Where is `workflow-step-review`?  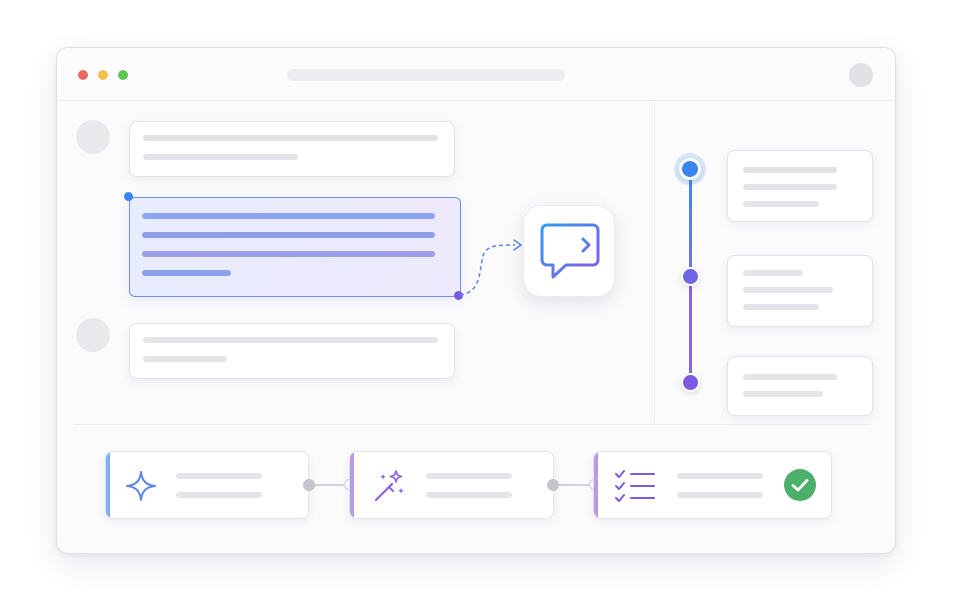 workflow-step-review is located at coordinates (712, 485).